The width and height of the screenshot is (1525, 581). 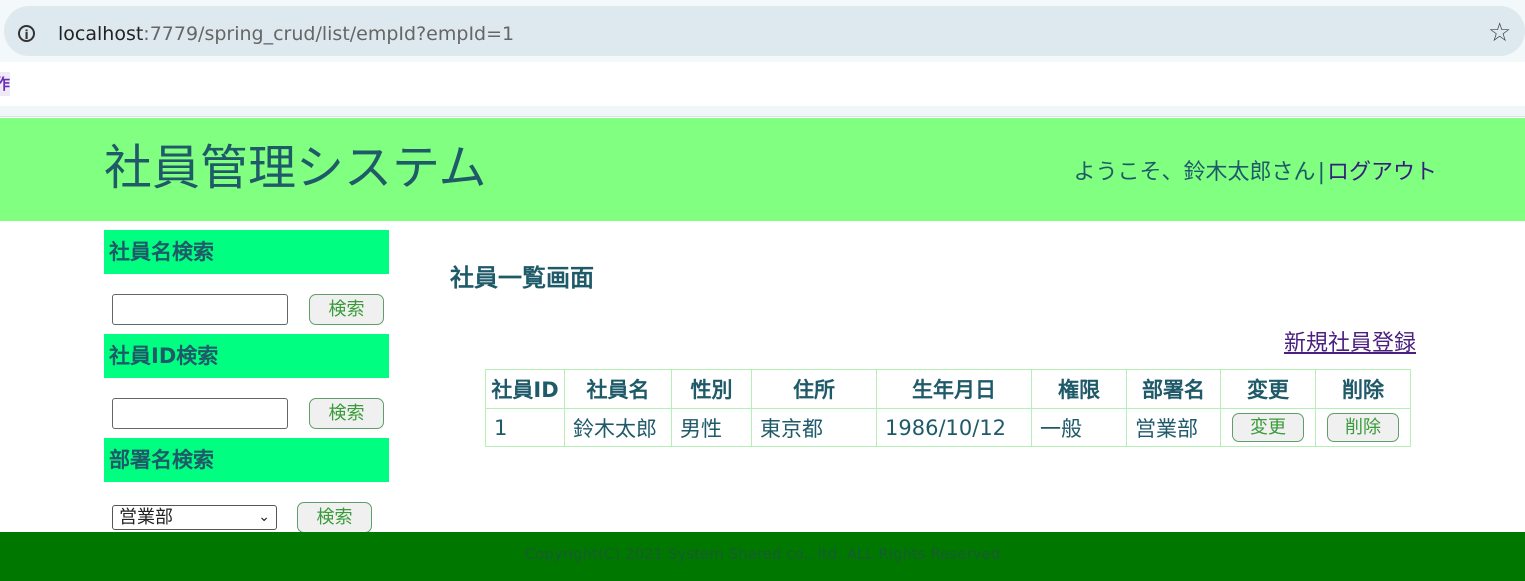 I want to click on dept-select-value: 営業部, so click(x=146, y=517).